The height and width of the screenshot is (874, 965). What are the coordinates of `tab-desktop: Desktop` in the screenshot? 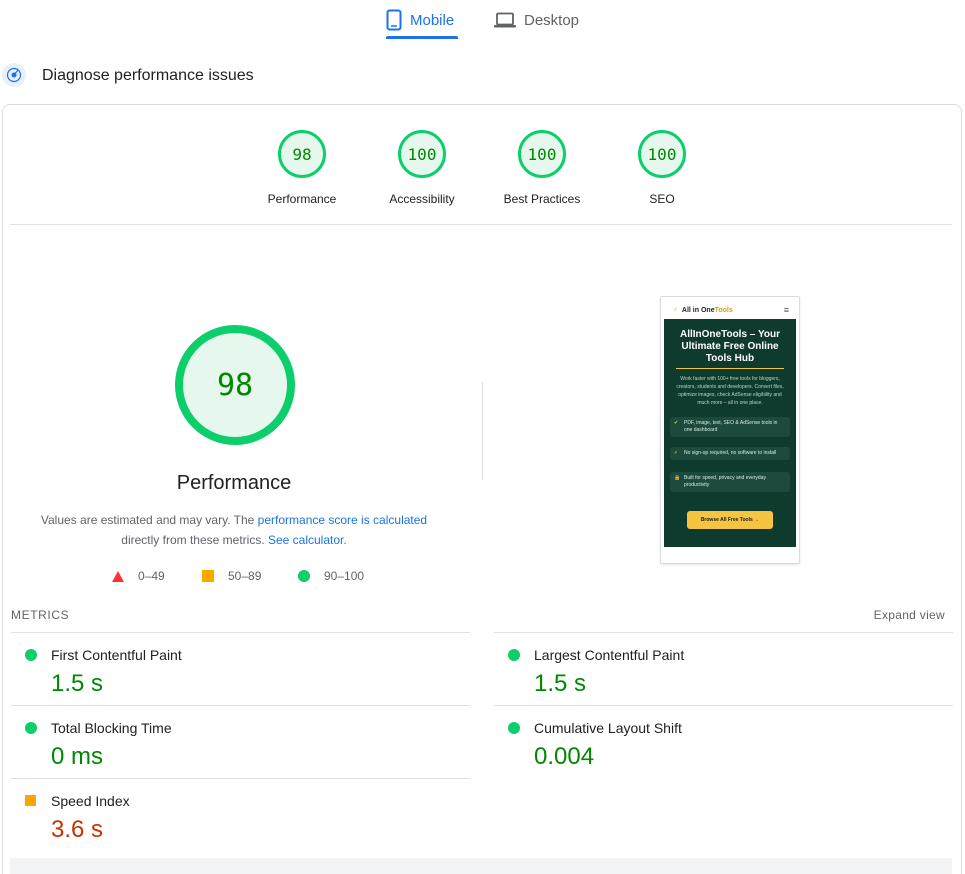 It's located at (536, 20).